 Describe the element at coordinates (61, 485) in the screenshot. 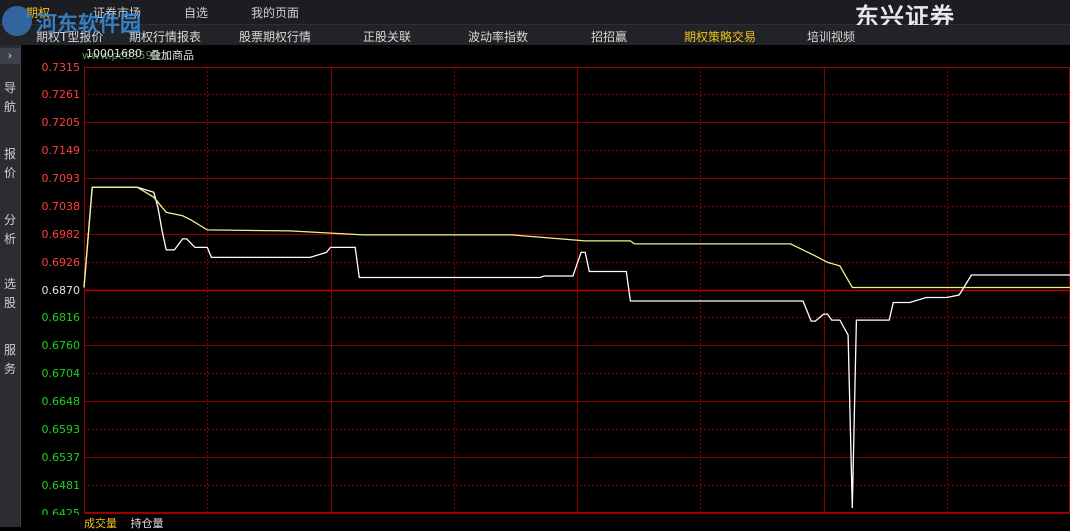

I see `y-tick-label: 0.6481` at that location.